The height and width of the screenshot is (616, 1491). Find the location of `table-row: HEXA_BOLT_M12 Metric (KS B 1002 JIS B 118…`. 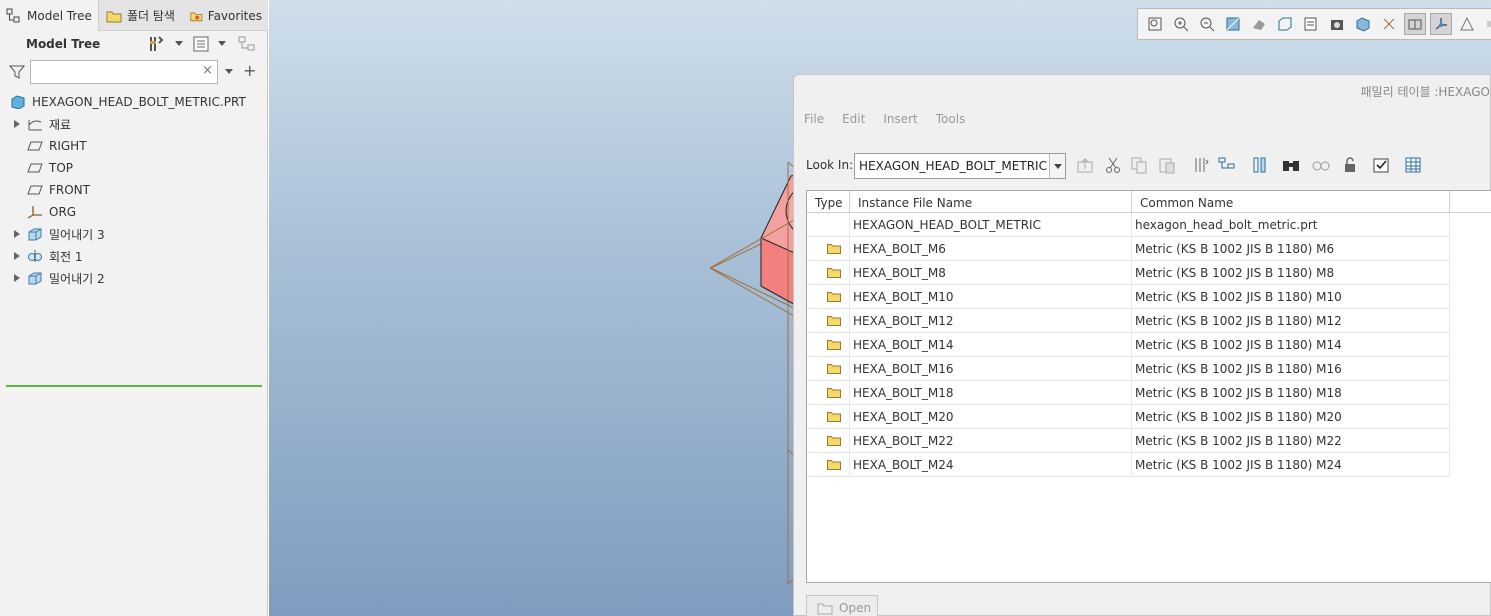

table-row: HEXA_BOLT_M12 Metric (KS B 1002 JIS B 118… is located at coordinates (1128, 321).